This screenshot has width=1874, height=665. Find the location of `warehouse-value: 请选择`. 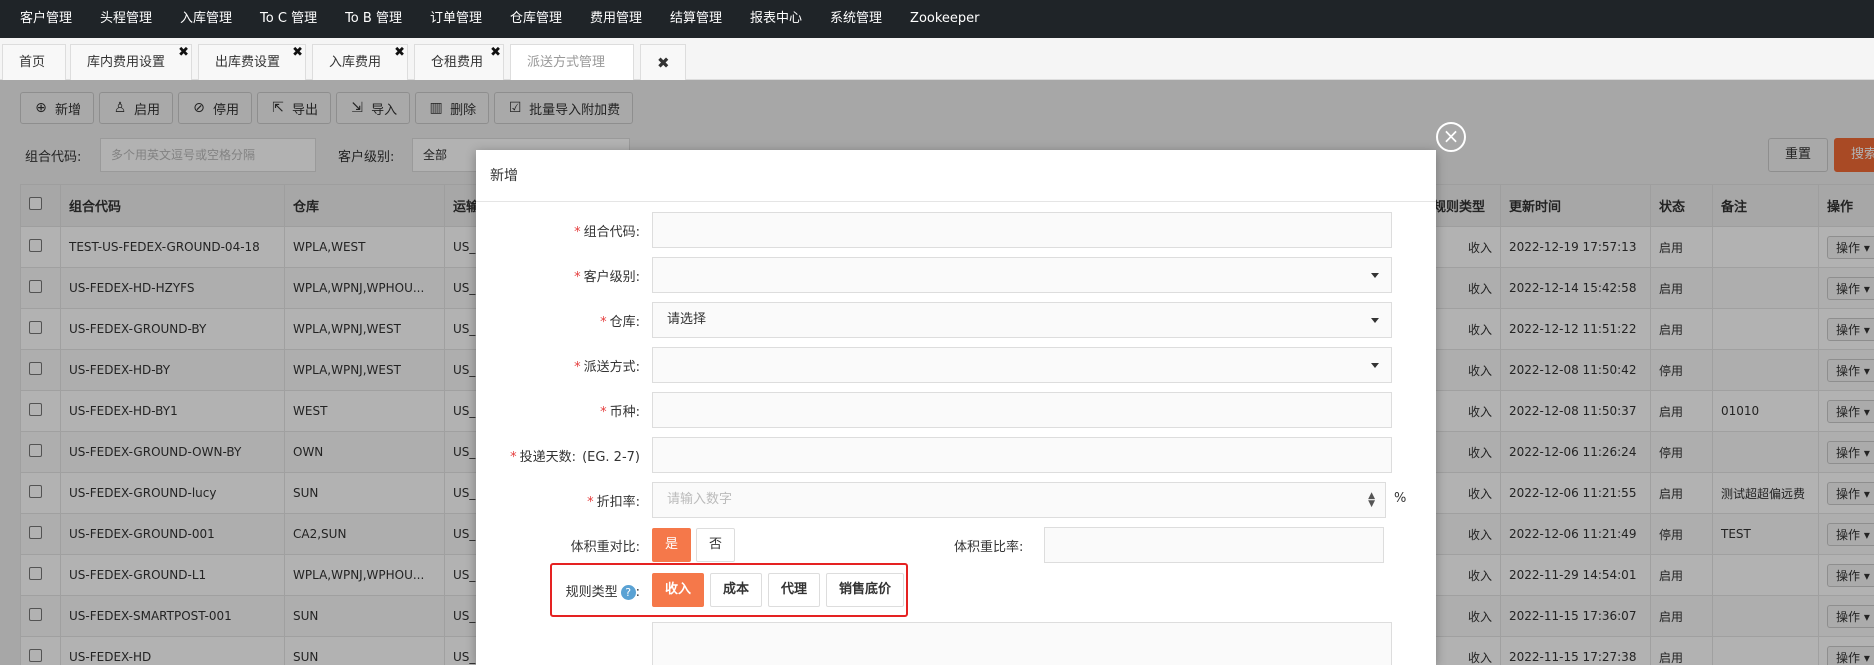

warehouse-value: 请选择 is located at coordinates (687, 319).